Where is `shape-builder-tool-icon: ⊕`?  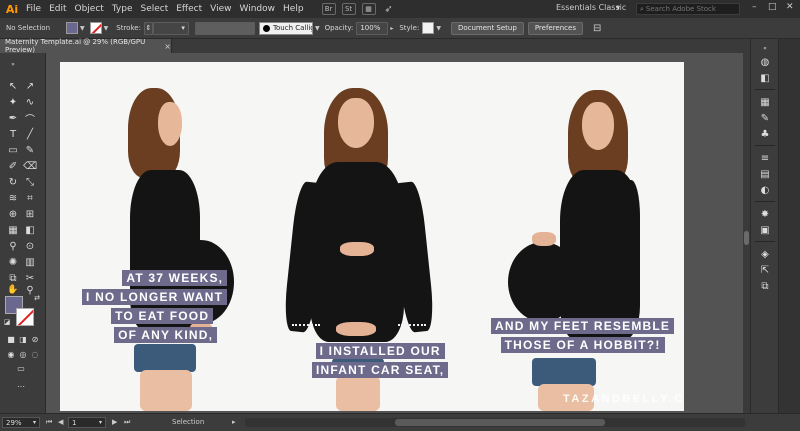 shape-builder-tool-icon: ⊕ is located at coordinates (13, 214).